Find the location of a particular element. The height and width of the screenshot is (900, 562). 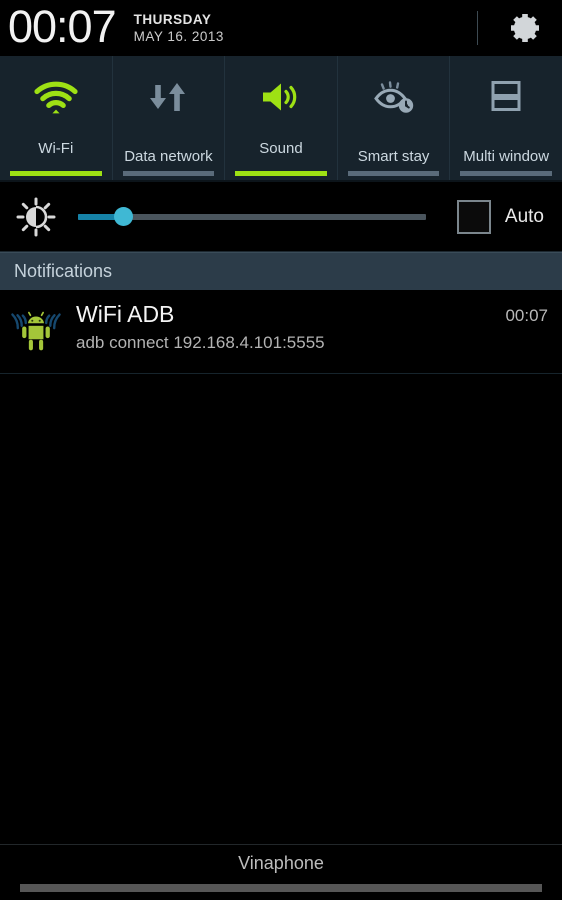

toggle-multi-window: Multi window is located at coordinates (506, 118).